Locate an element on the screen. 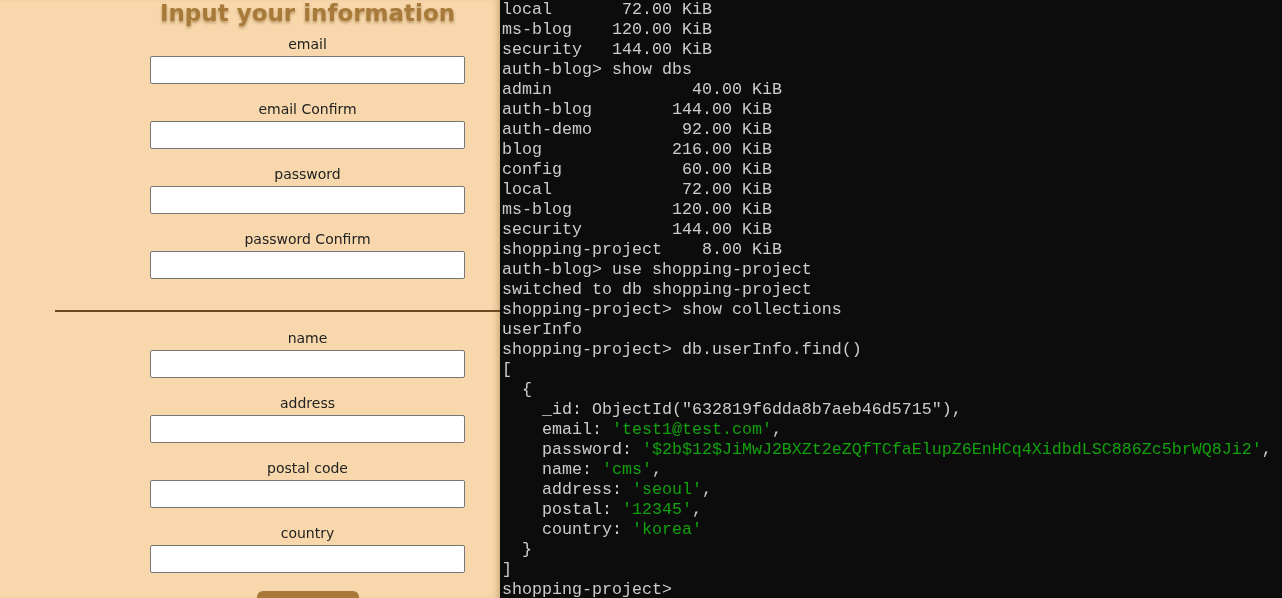  field-label: name is located at coordinates (307, 338).